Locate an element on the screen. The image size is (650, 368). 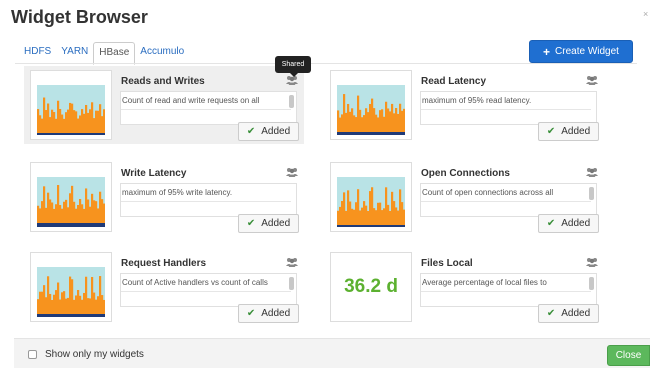
widget-description-box: maximum of 95% write latency. is located at coordinates (208, 200).